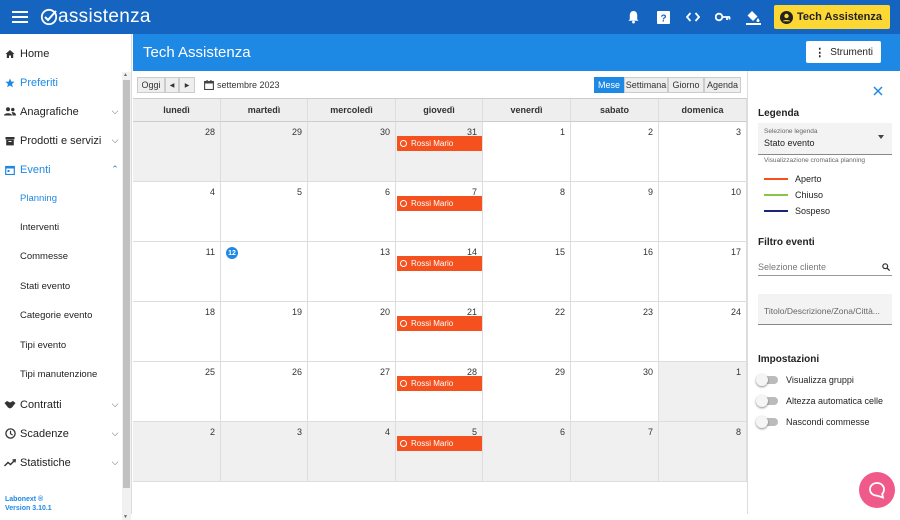 The height and width of the screenshot is (520, 900). I want to click on scroll-down-icon: ▼, so click(125, 517).